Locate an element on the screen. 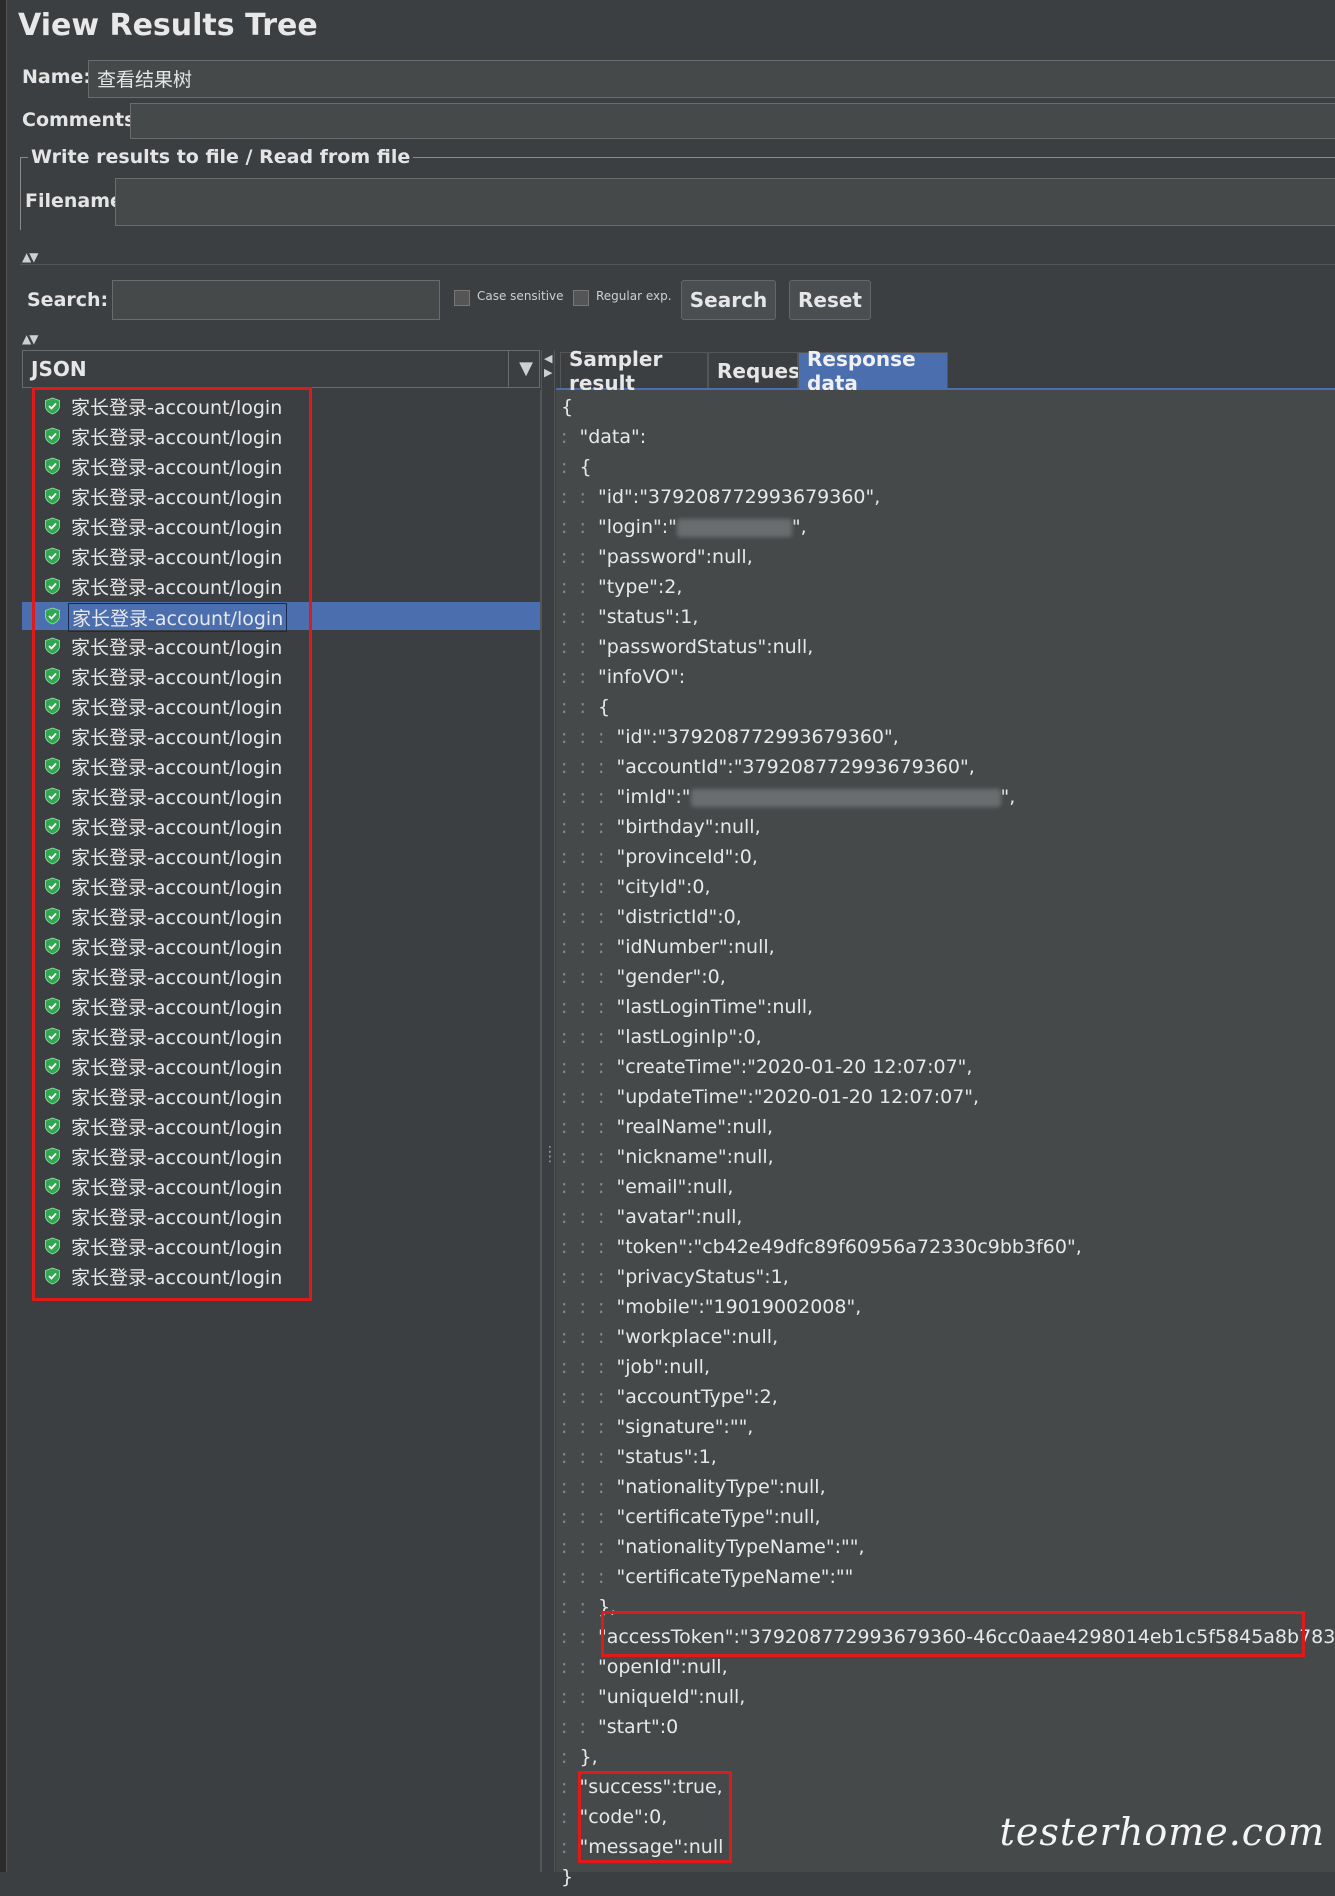 The width and height of the screenshot is (1335, 1896). json-text: } is located at coordinates (567, 1877).